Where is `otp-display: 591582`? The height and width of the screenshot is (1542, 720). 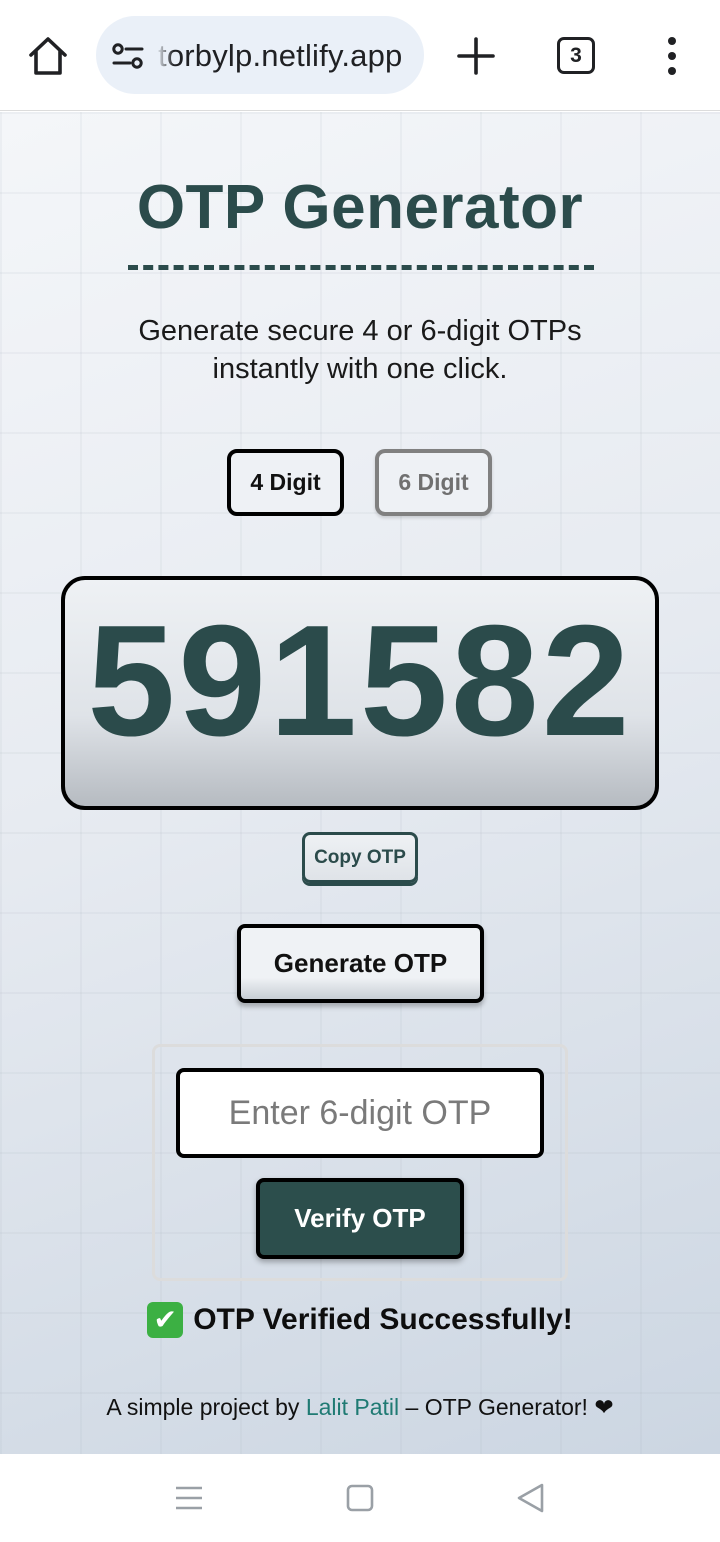
otp-display: 591582 is located at coordinates (360, 693).